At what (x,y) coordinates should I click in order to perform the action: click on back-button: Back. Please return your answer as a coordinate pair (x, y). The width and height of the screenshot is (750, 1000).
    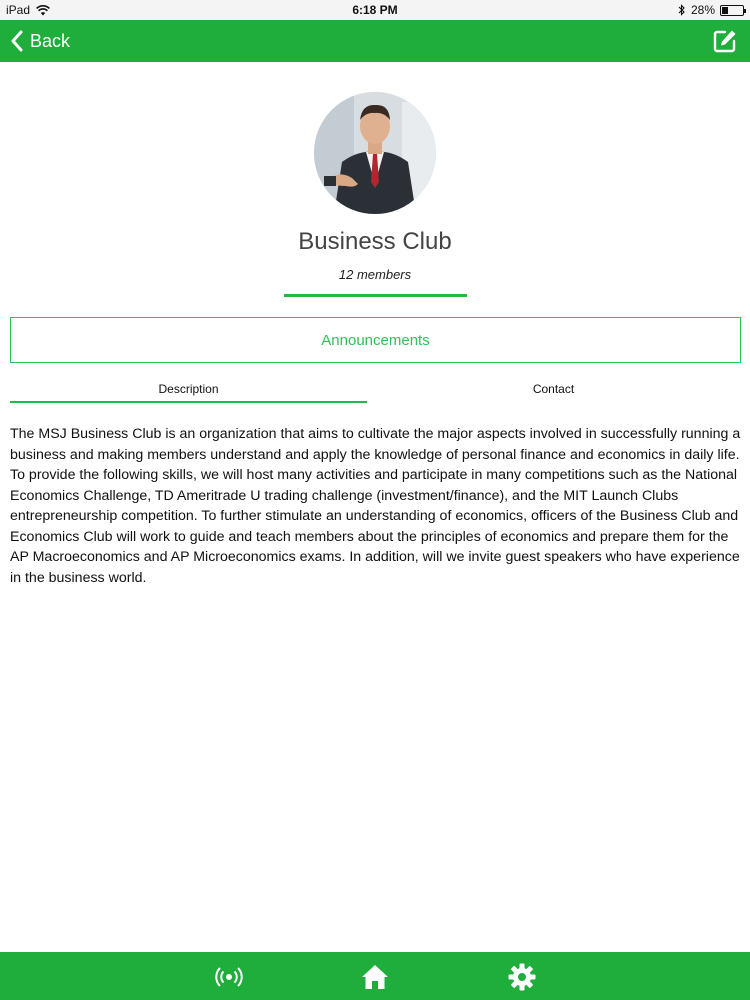
    Looking at the image, I should click on (40, 41).